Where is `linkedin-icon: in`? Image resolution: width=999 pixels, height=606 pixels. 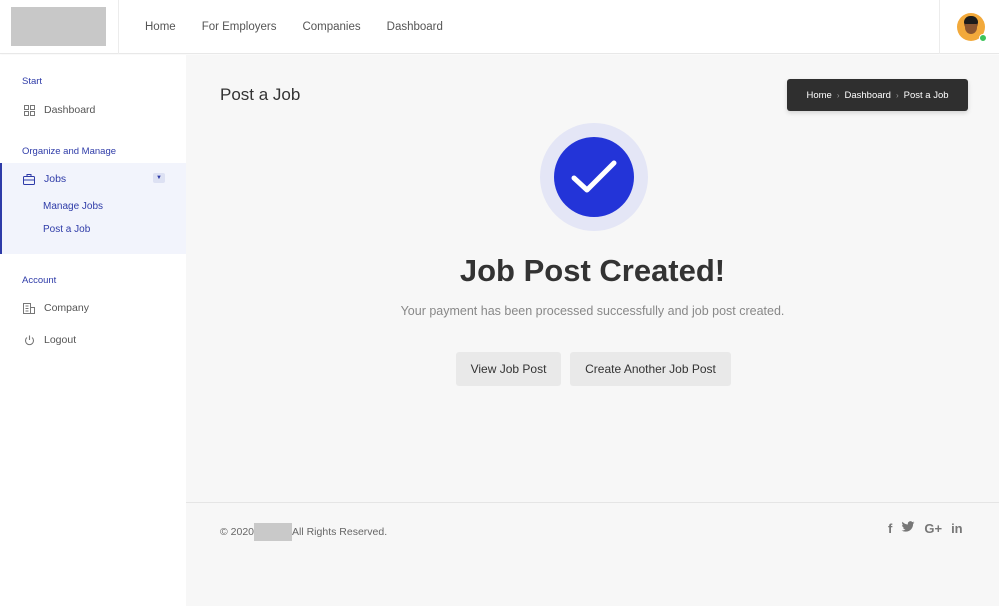 linkedin-icon: in is located at coordinates (957, 528).